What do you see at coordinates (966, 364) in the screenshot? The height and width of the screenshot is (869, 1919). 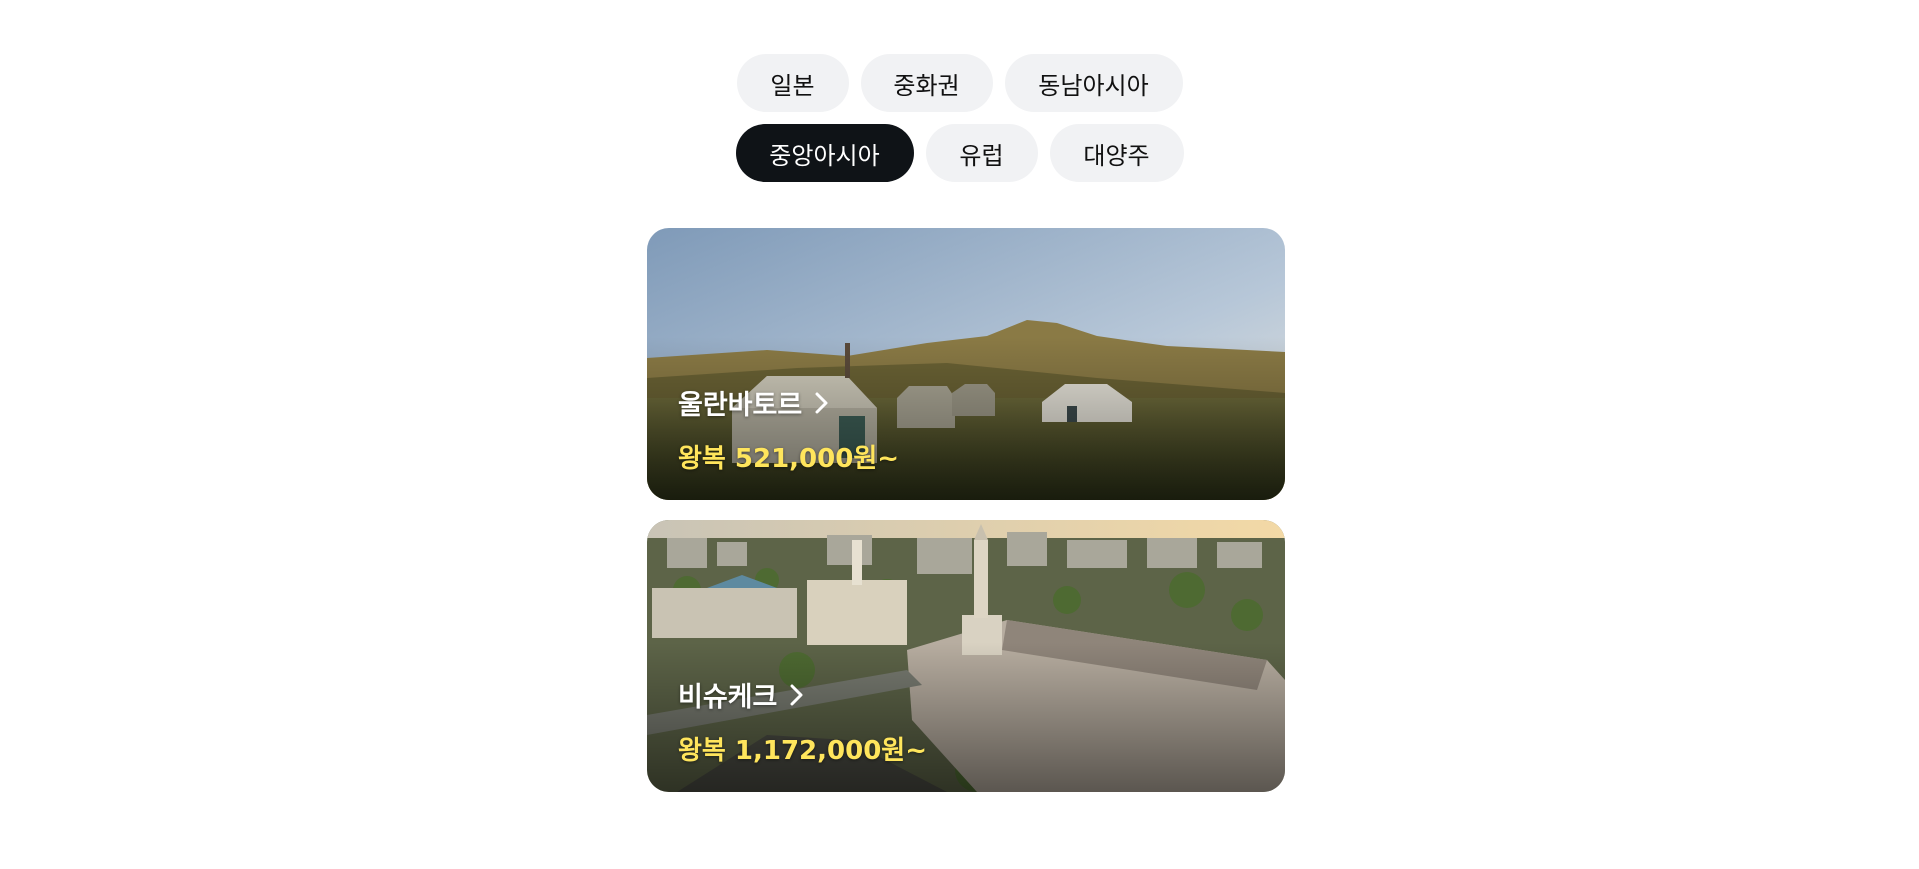 I see `destination-card-ulaanbaatar: 울란바토르 왕복 521,000원~` at bounding box center [966, 364].